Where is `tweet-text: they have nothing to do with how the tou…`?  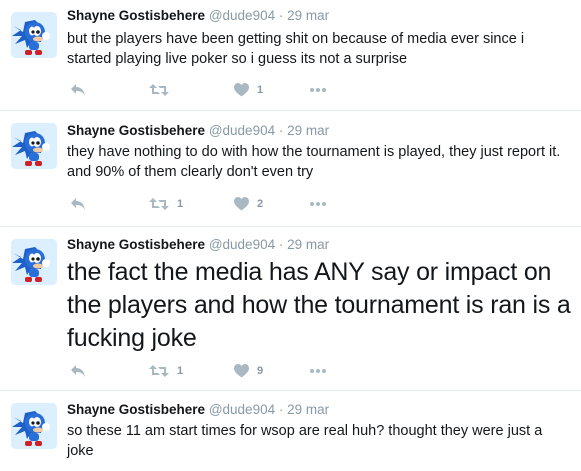 tweet-text: they have nothing to do with how the tou… is located at coordinates (314, 162).